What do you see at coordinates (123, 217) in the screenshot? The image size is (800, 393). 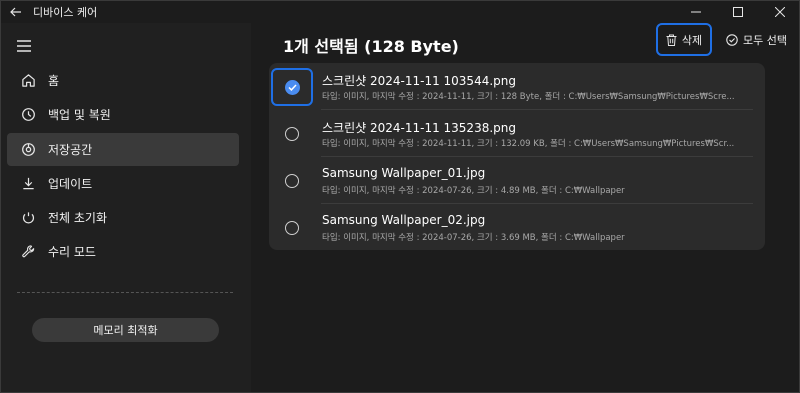 I see `sidebar-item-reset: 전체 초기화` at bounding box center [123, 217].